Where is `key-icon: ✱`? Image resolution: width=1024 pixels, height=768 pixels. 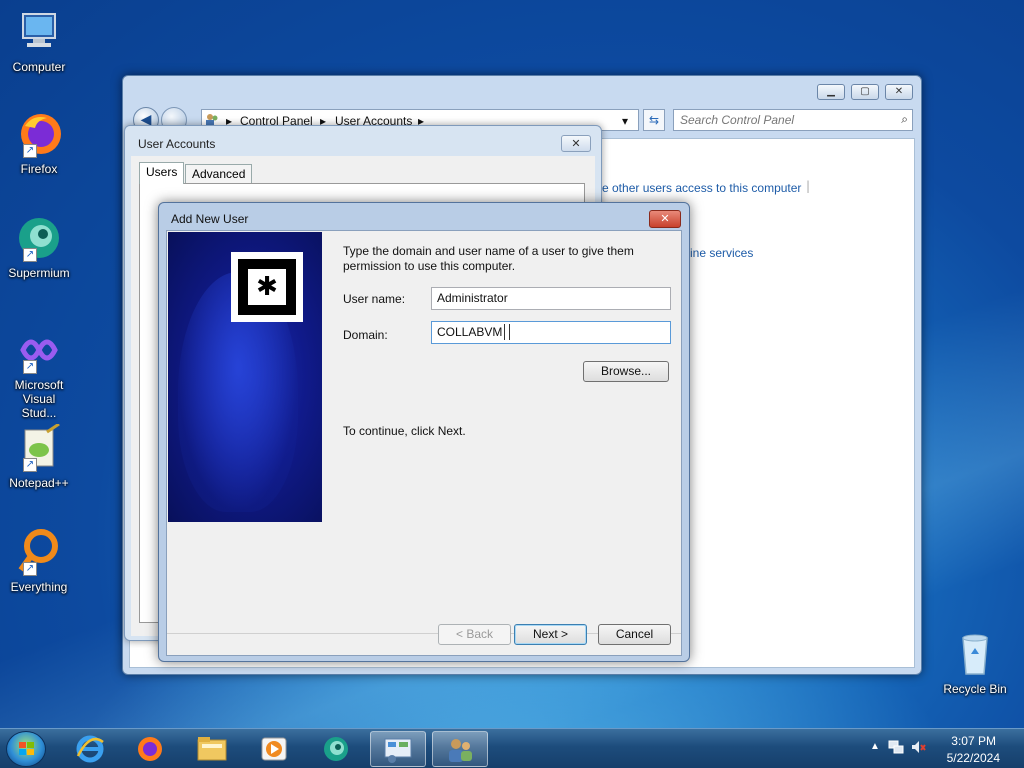
key-icon: ✱ is located at coordinates (267, 287).